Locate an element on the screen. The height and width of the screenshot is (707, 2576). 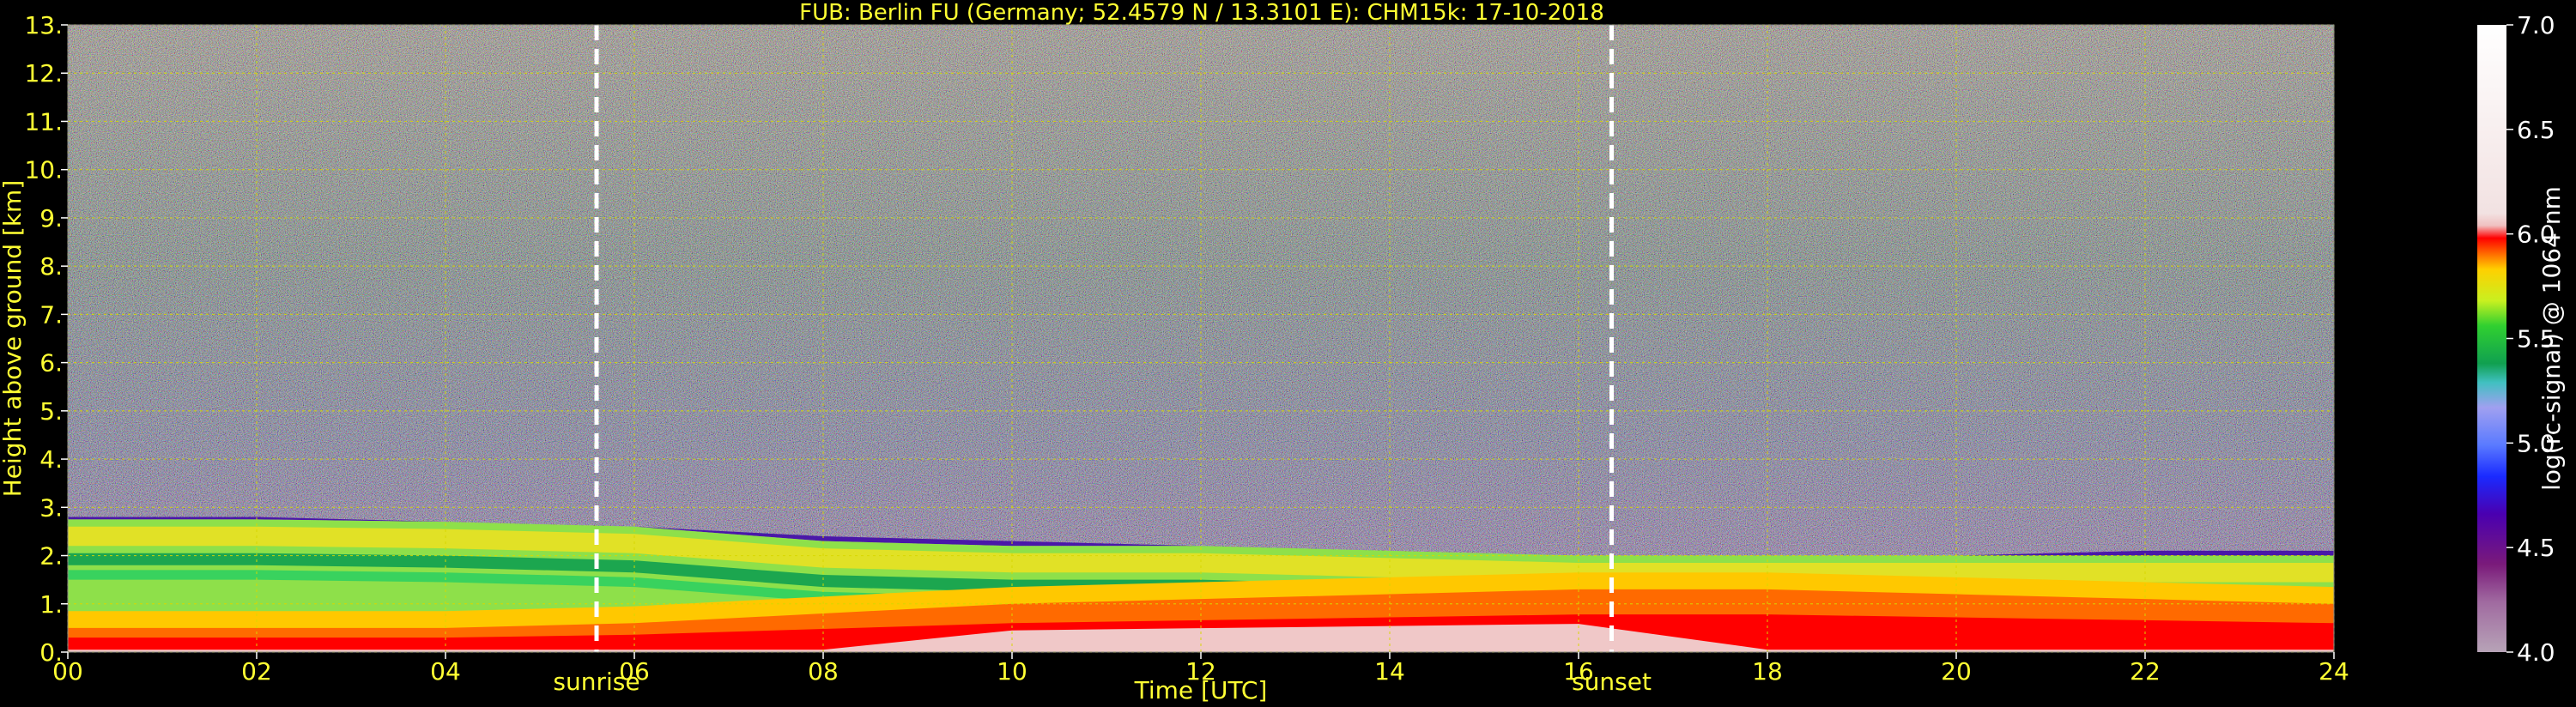
x-tick-label: 20 is located at coordinates (1956, 671).